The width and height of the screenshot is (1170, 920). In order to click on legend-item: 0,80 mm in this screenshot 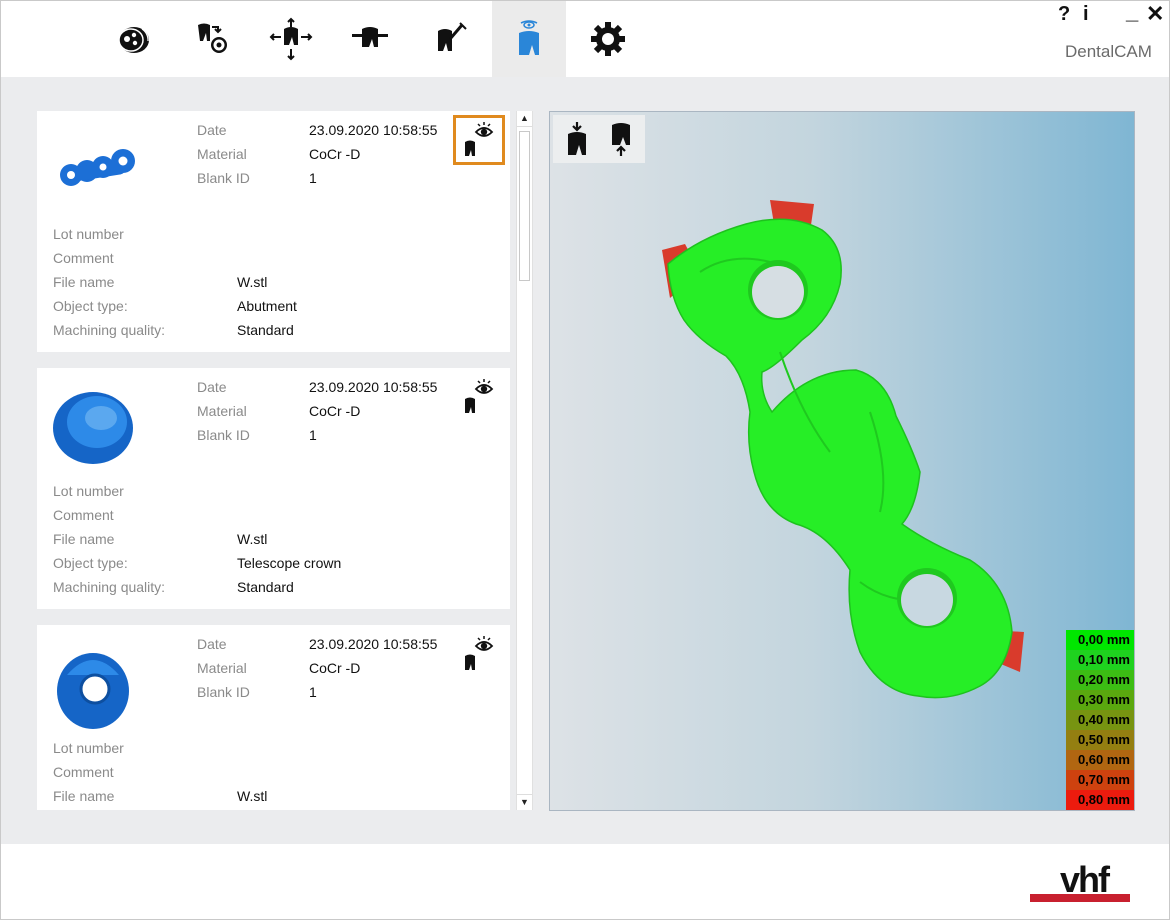, I will do `click(1100, 800)`.